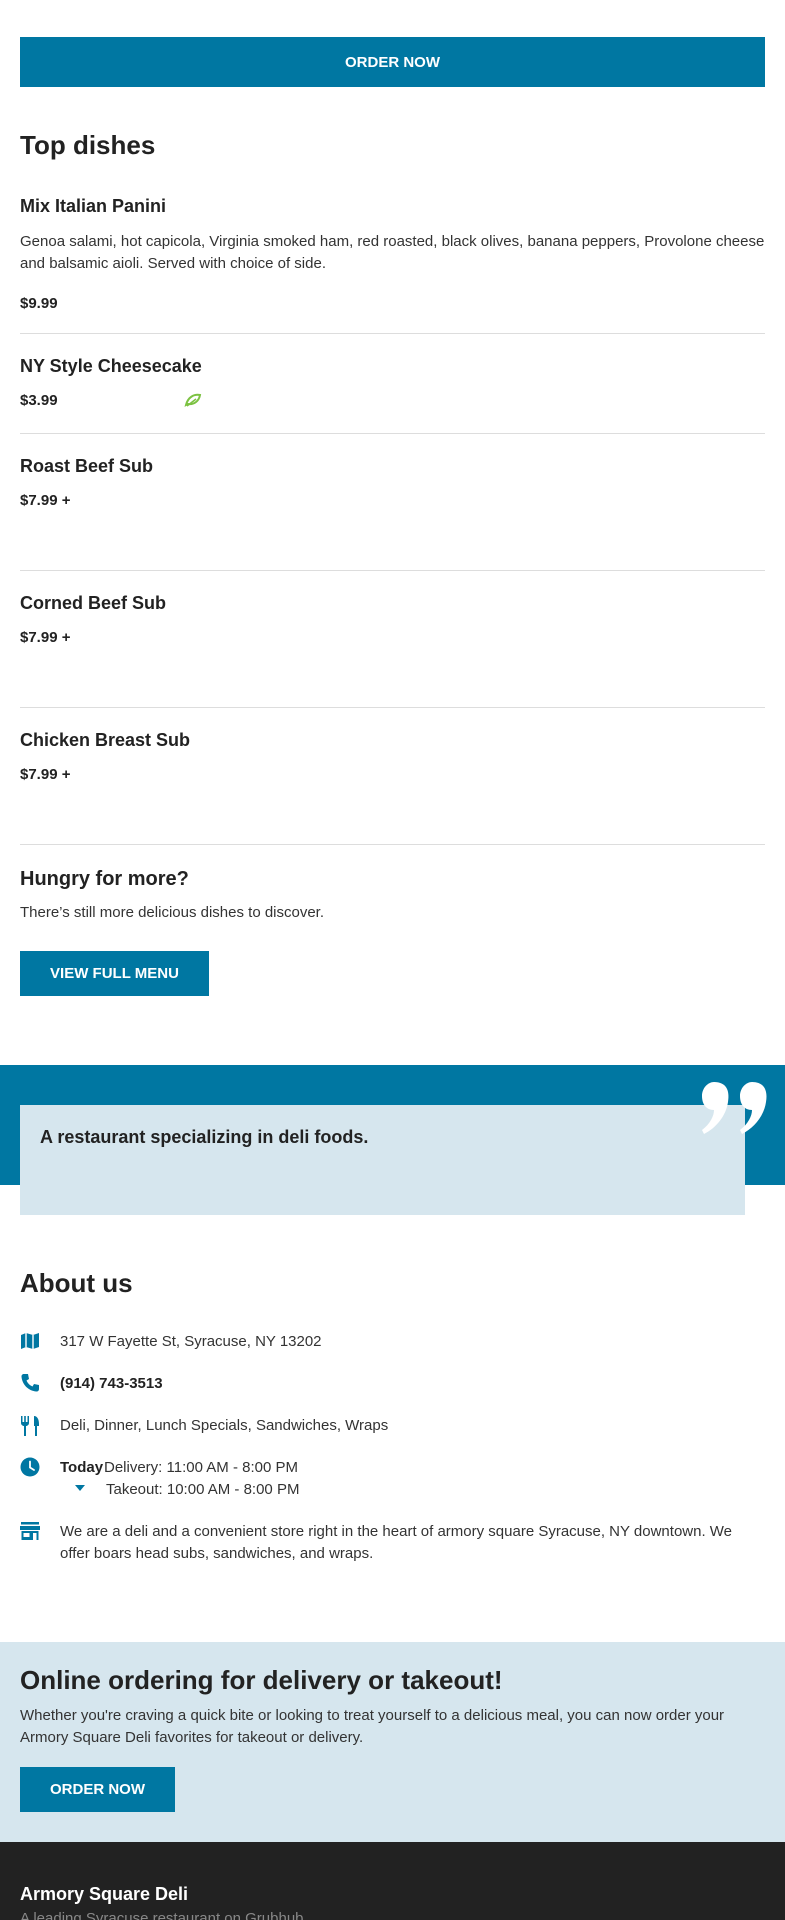  I want to click on ordering-heading: Online ordering for delivery or takeout!, so click(261, 1680).